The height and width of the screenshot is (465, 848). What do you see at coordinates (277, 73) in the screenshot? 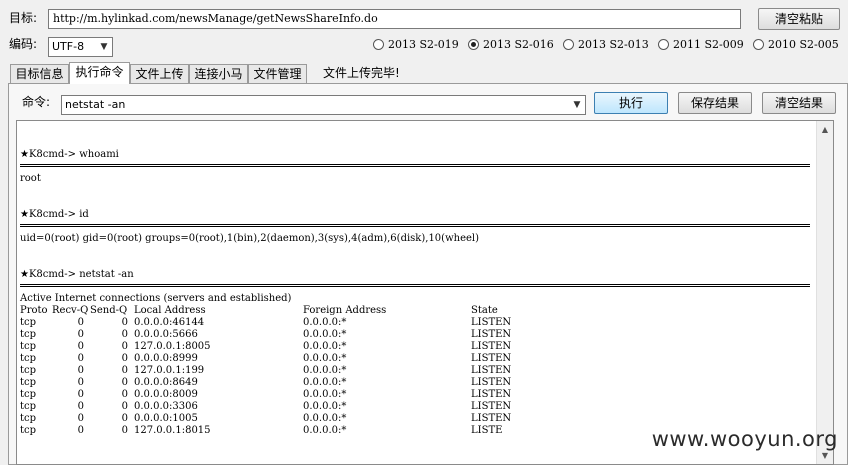
I see `tab-file-manager: 文件管理` at bounding box center [277, 73].